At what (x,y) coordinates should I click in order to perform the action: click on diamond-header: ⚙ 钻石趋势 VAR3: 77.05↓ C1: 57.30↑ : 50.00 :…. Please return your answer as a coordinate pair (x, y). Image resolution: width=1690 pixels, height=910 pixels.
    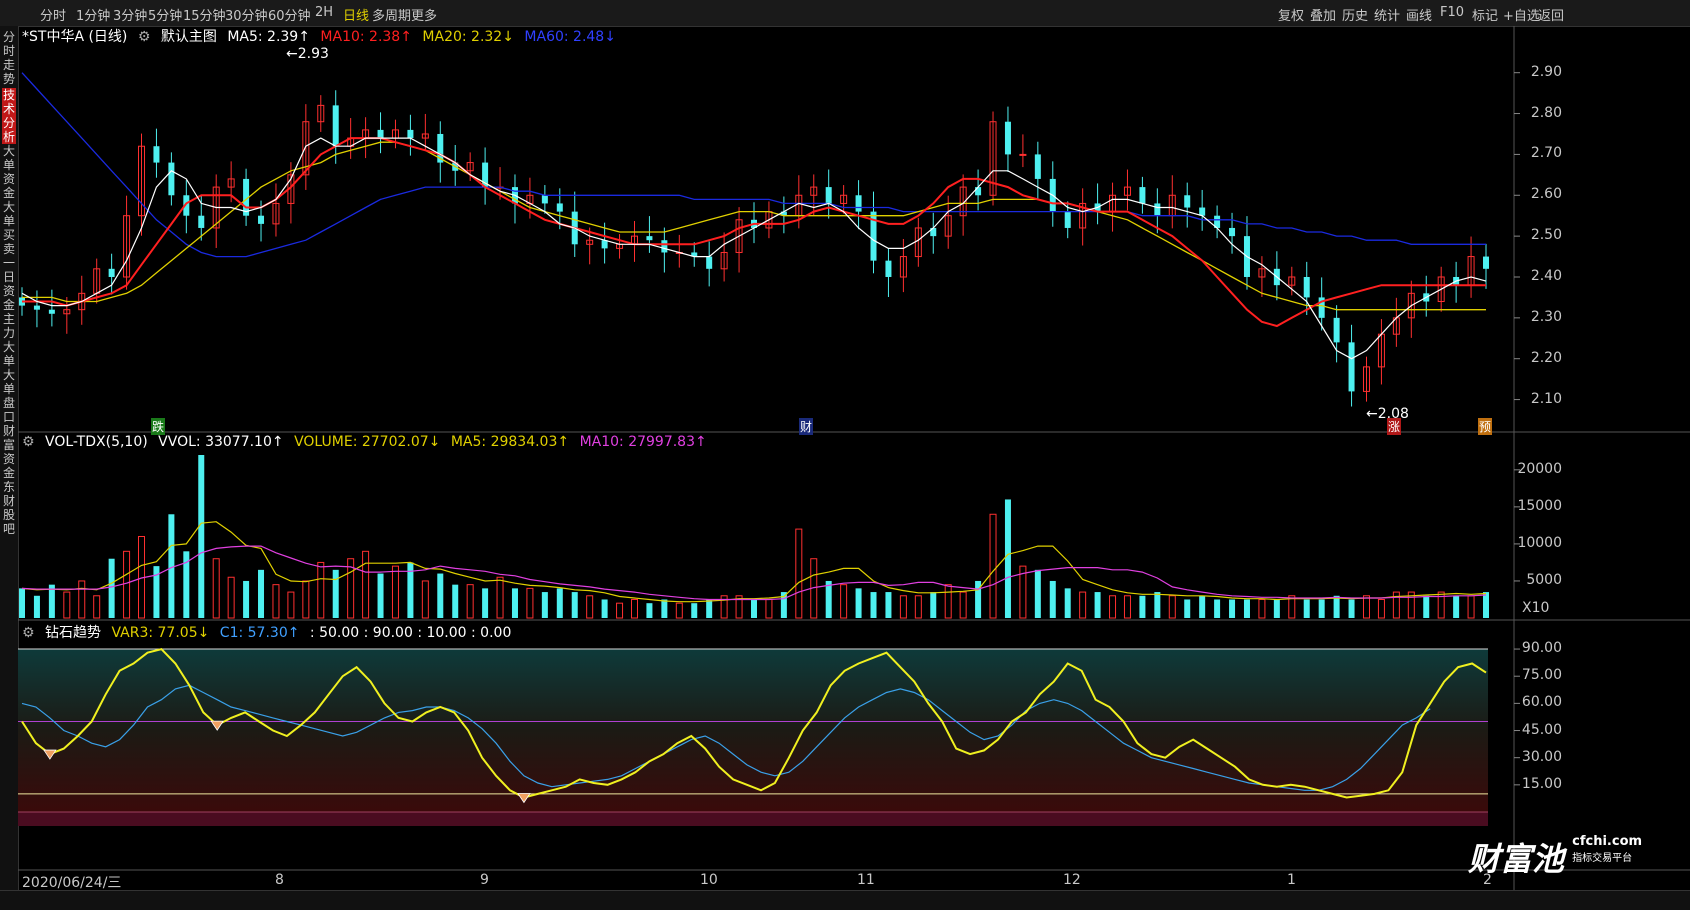
    Looking at the image, I should click on (269, 632).